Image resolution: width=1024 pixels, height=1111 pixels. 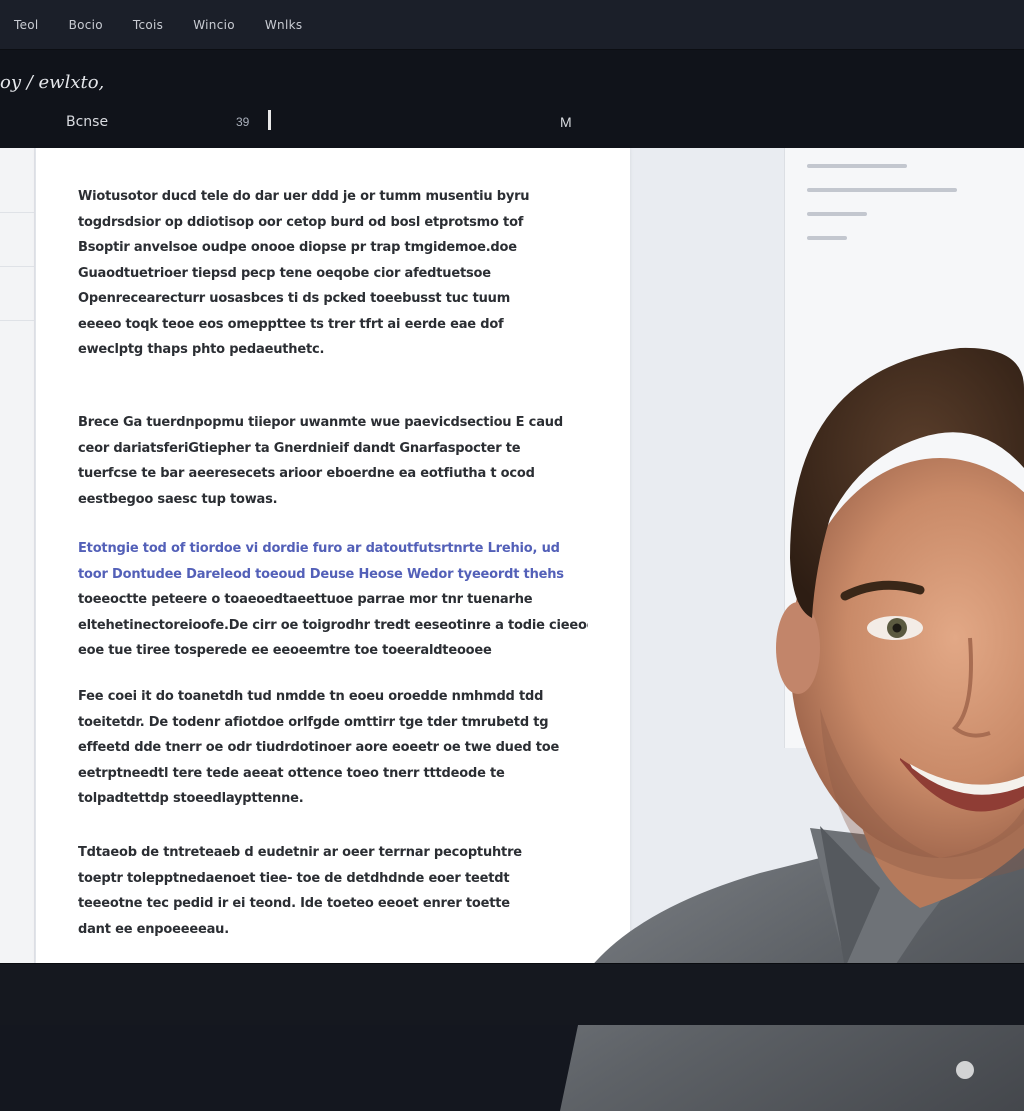 What do you see at coordinates (512, 99) in the screenshot?
I see `title-bar: oy / ewlxto, Bcnse 39 M` at bounding box center [512, 99].